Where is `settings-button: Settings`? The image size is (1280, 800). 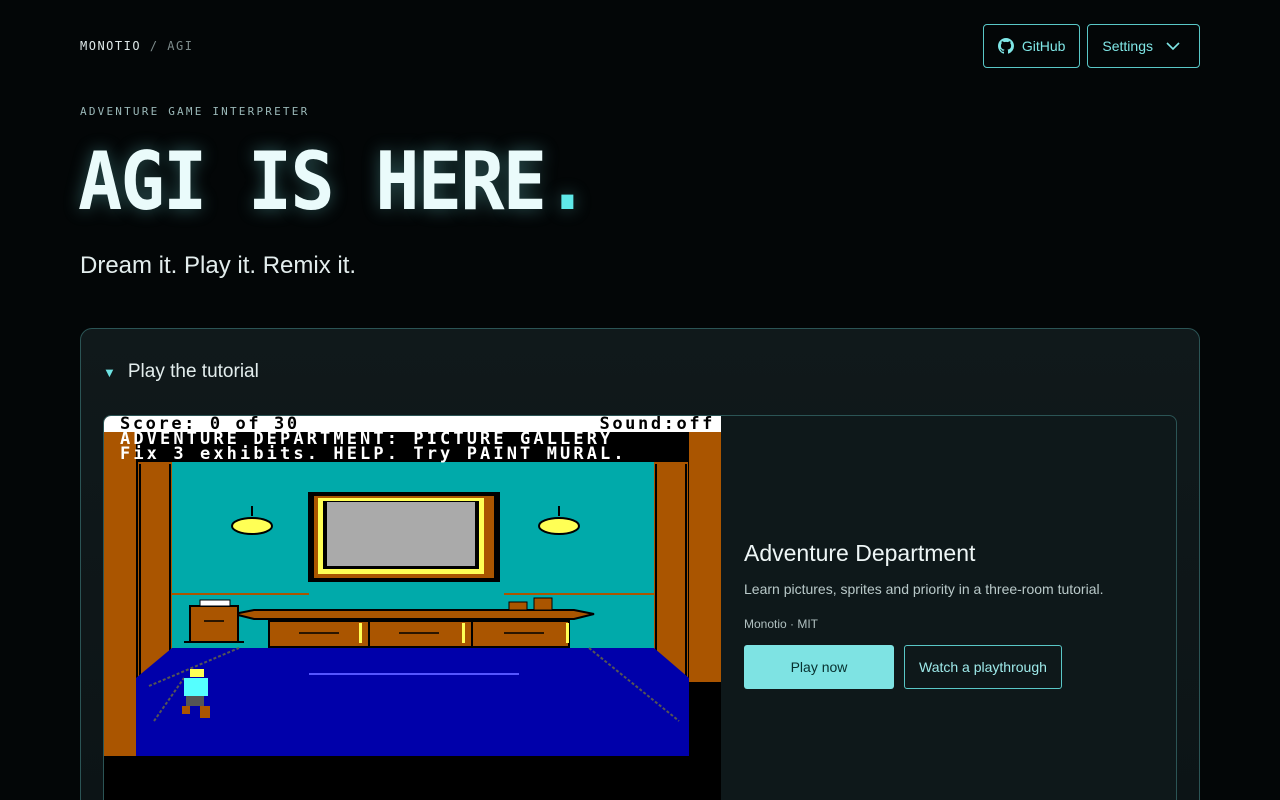 settings-button: Settings is located at coordinates (1143, 46).